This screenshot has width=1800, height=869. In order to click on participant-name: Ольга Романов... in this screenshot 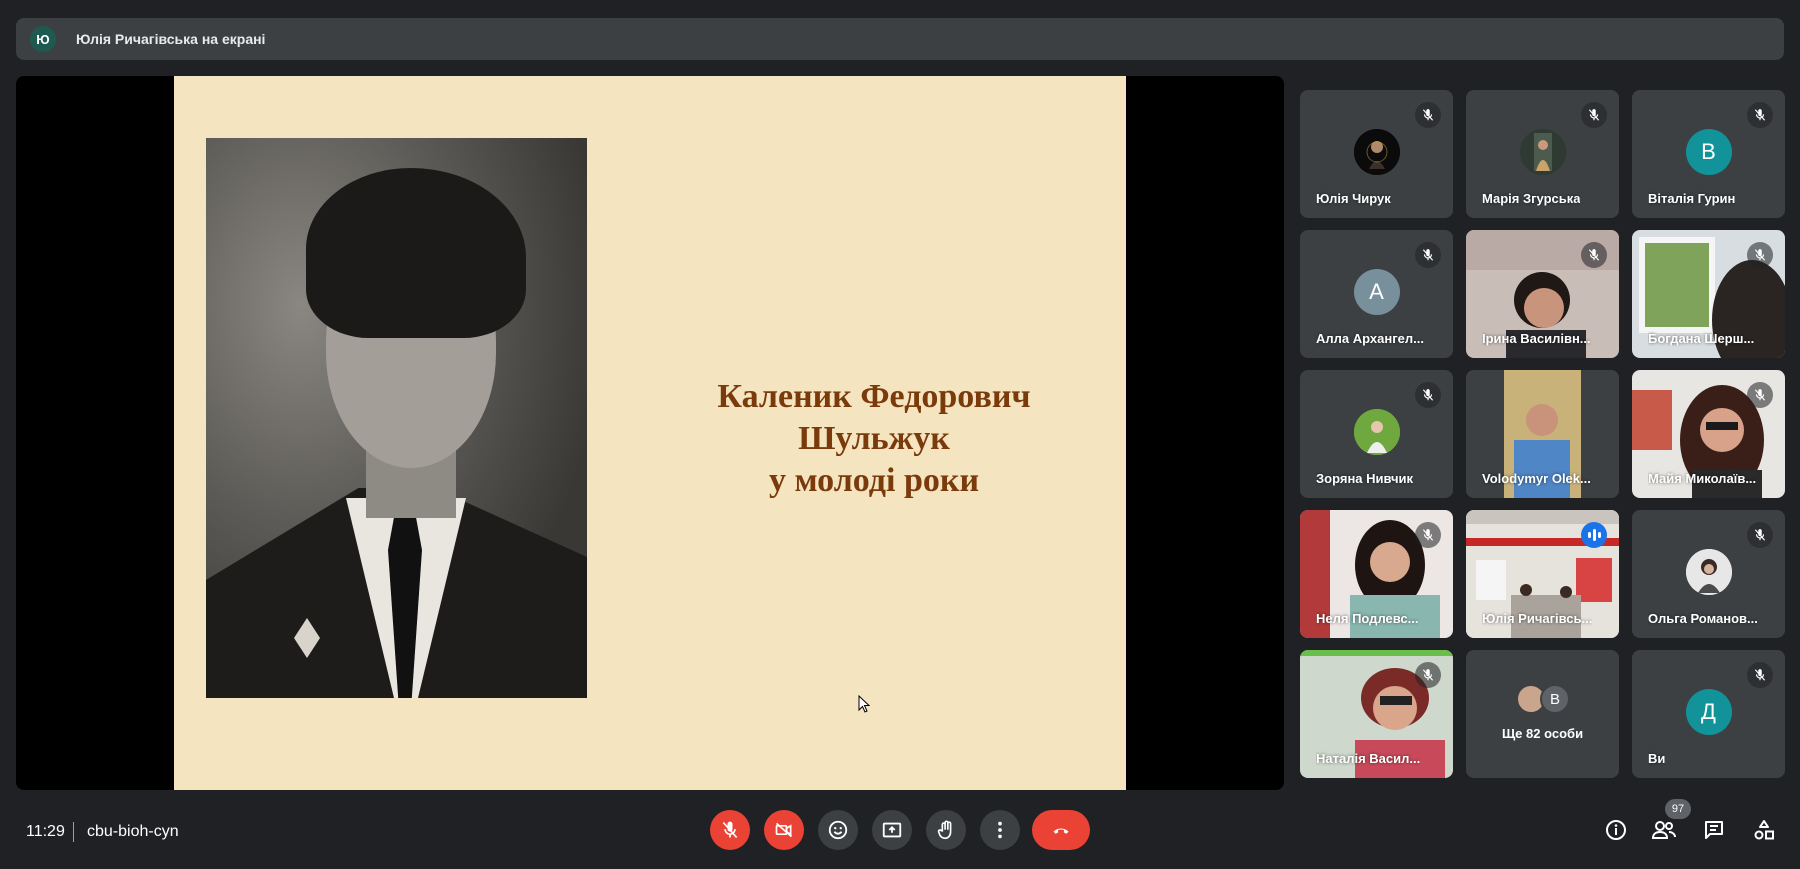, I will do `click(1703, 618)`.